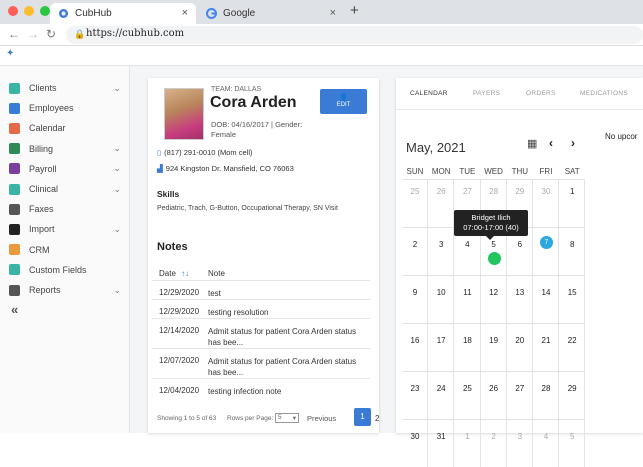 The width and height of the screenshot is (643, 467). What do you see at coordinates (546, 443) in the screenshot?
I see `calendar-day-cell: 4` at bounding box center [546, 443].